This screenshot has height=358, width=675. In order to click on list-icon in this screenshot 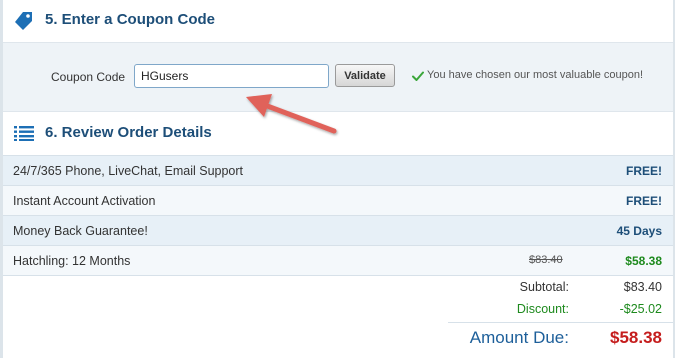, I will do `click(24, 133)`.